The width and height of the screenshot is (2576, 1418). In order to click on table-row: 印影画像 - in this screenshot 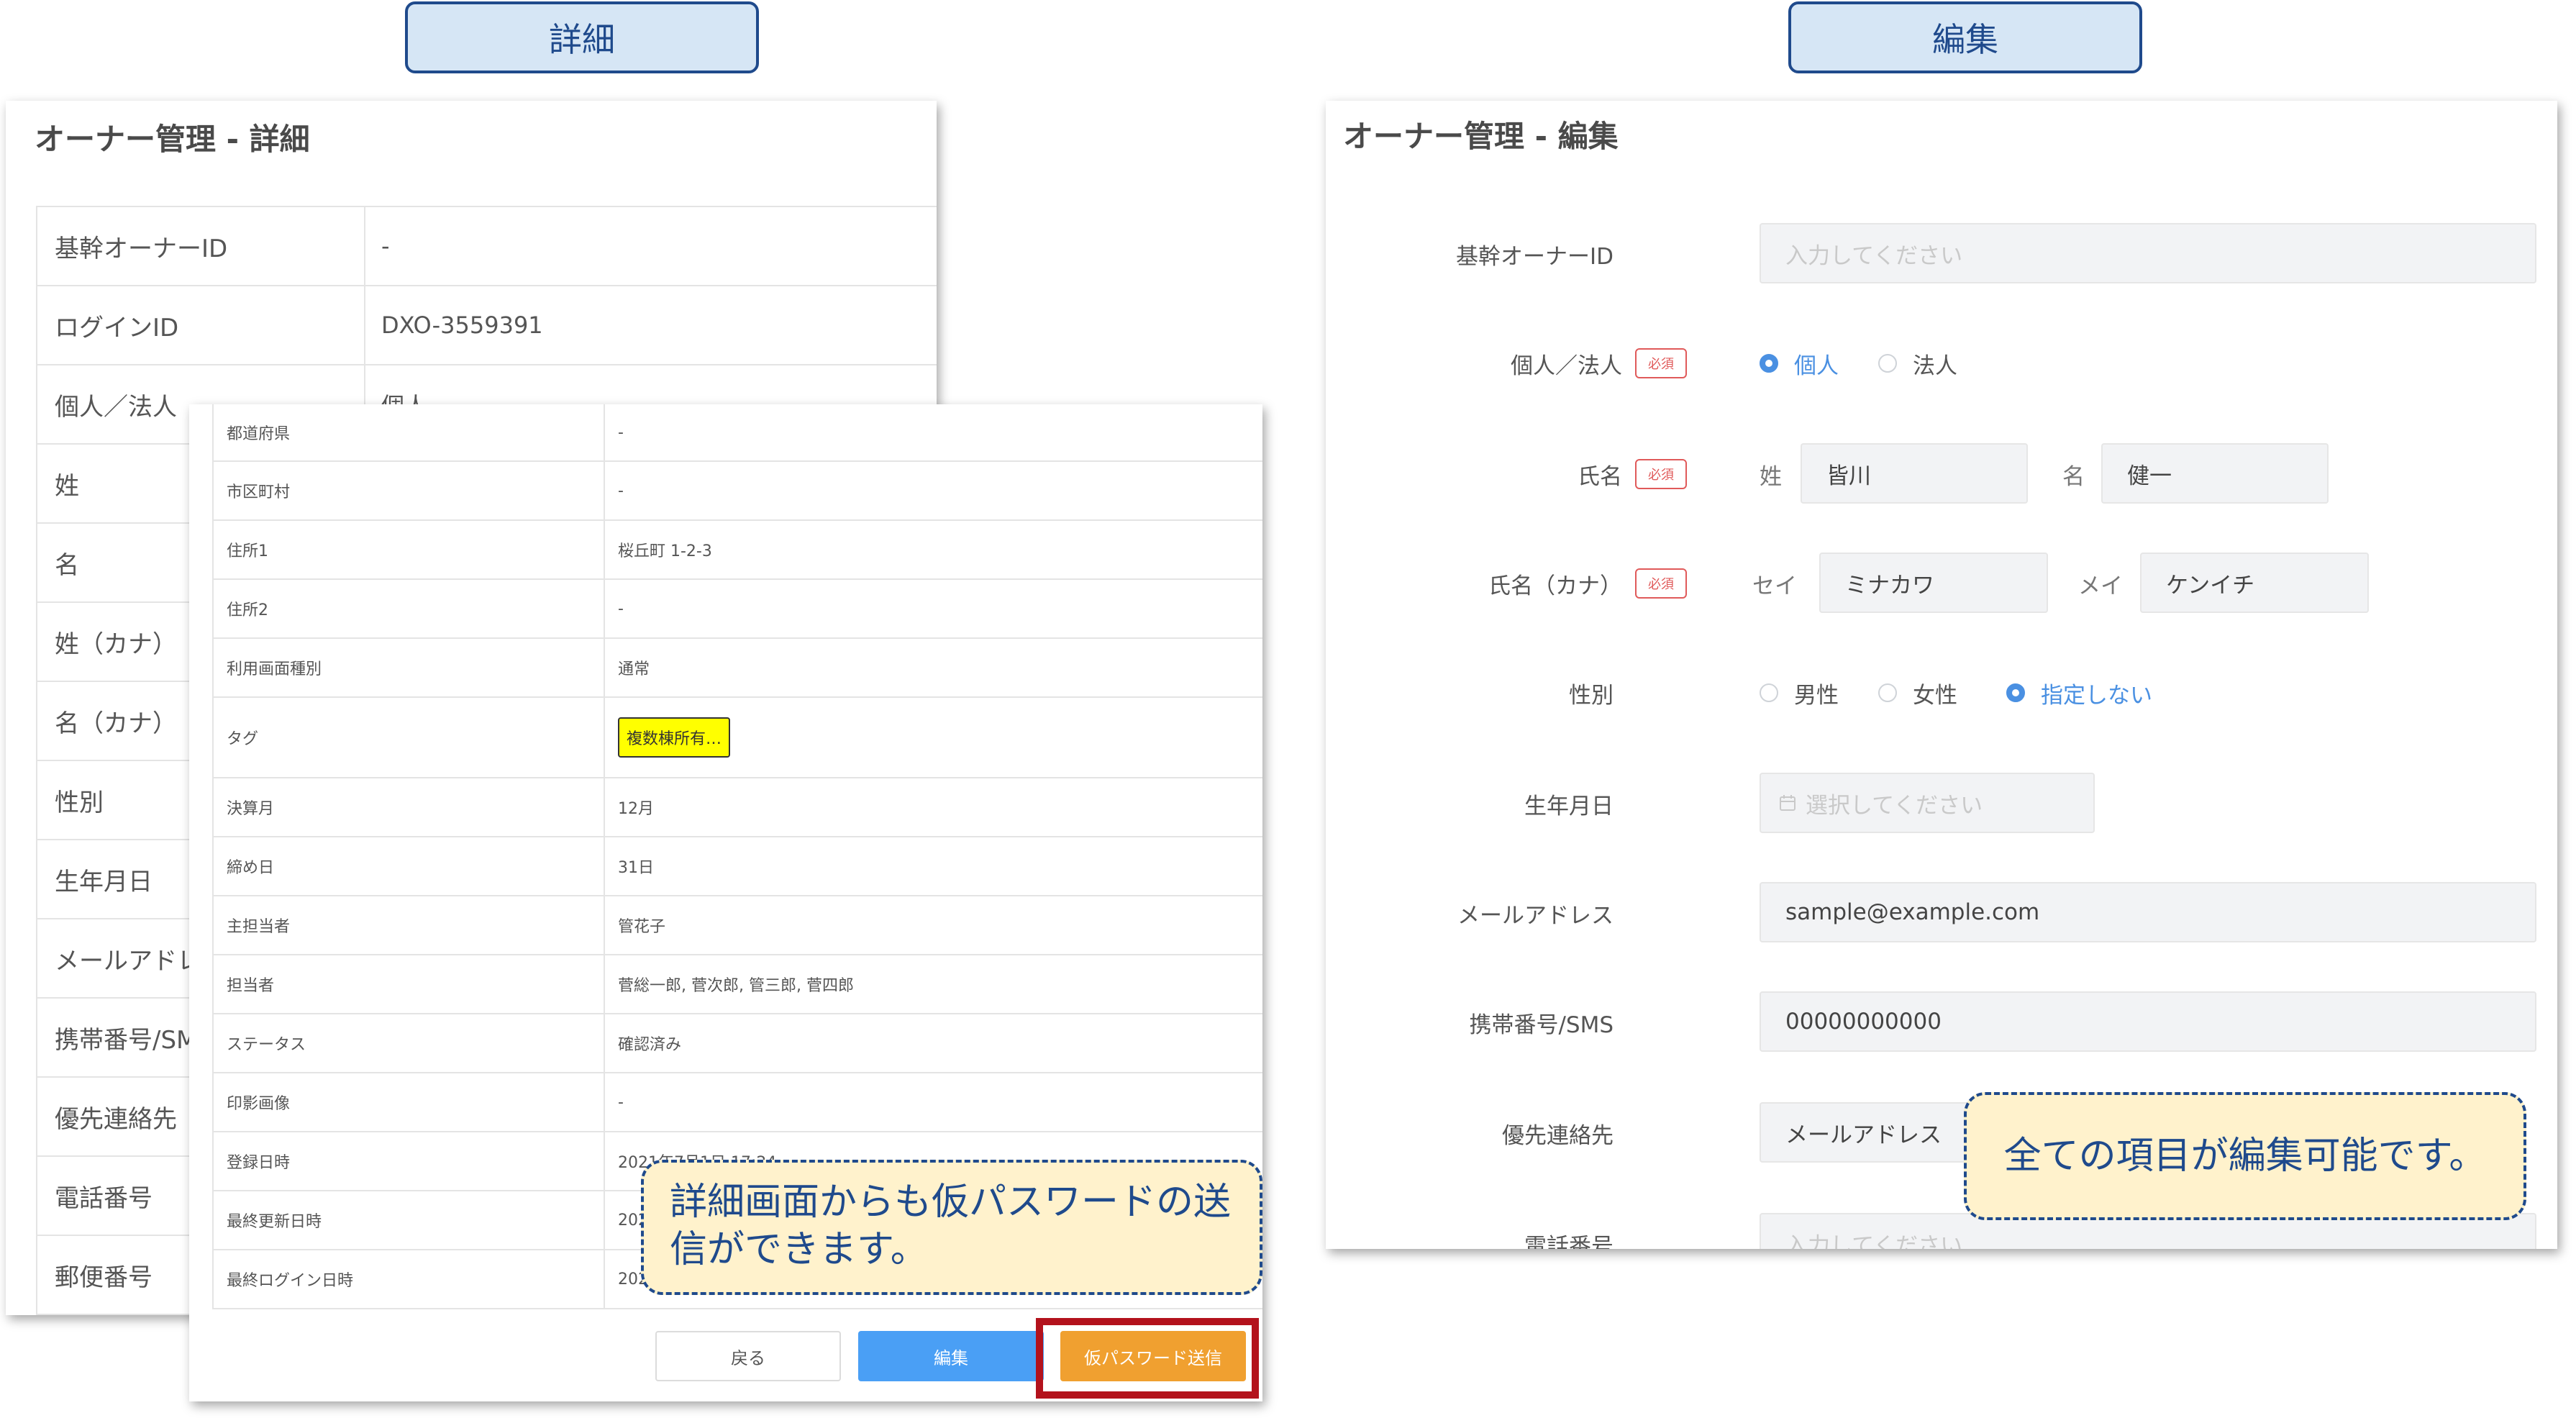, I will do `click(737, 1102)`.